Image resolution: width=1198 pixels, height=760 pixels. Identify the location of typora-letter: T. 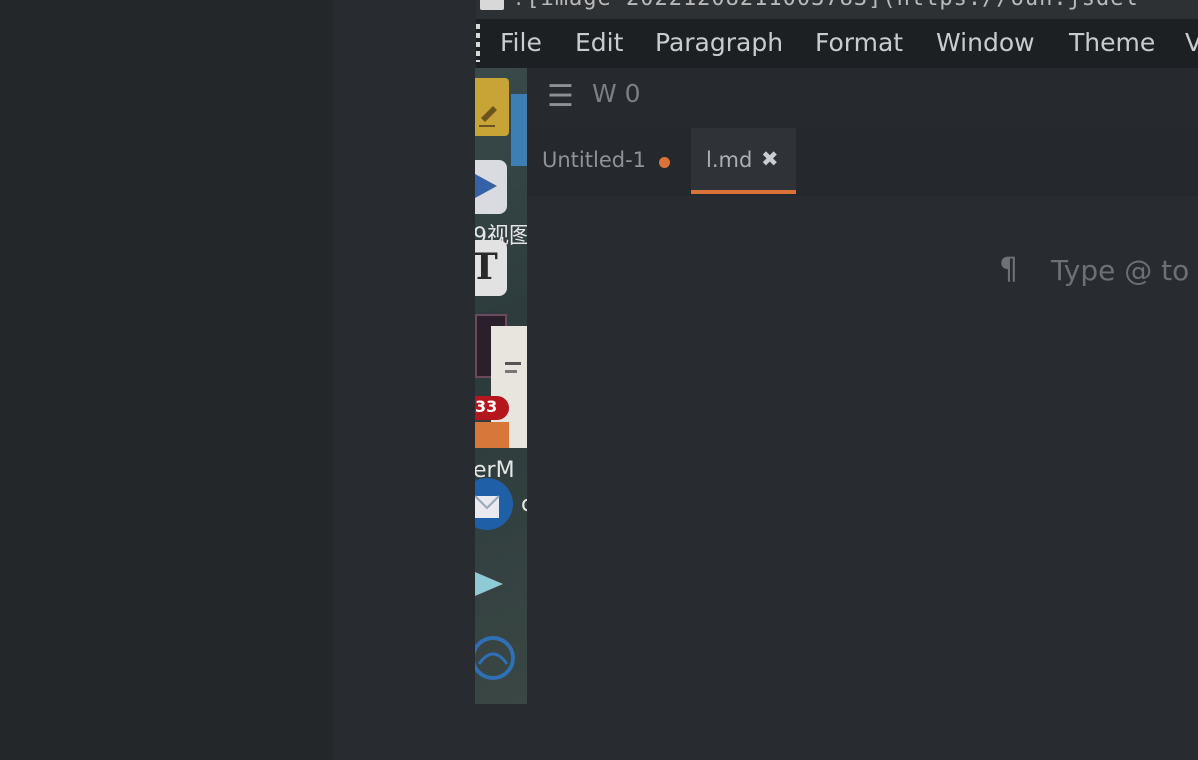
(486, 267).